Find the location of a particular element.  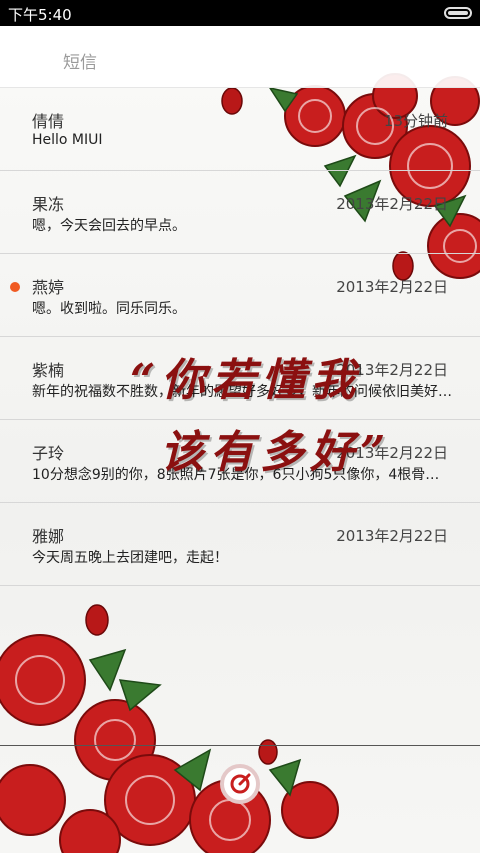

compose-icon is located at coordinates (240, 783).